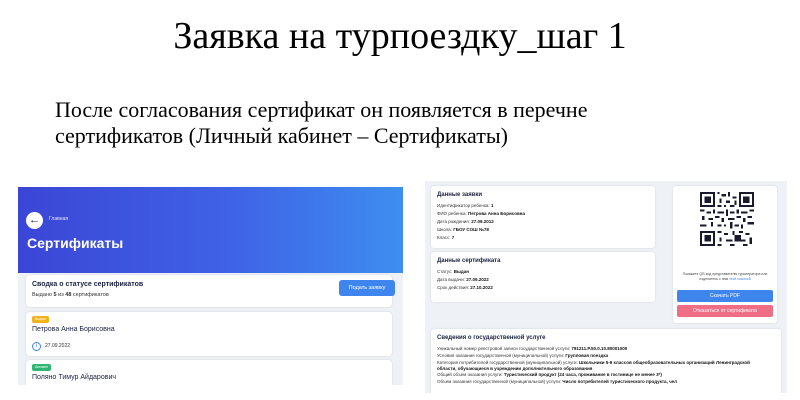 The width and height of the screenshot is (800, 400). I want to click on certificate-data-title: Данные сертификата, so click(469, 261).